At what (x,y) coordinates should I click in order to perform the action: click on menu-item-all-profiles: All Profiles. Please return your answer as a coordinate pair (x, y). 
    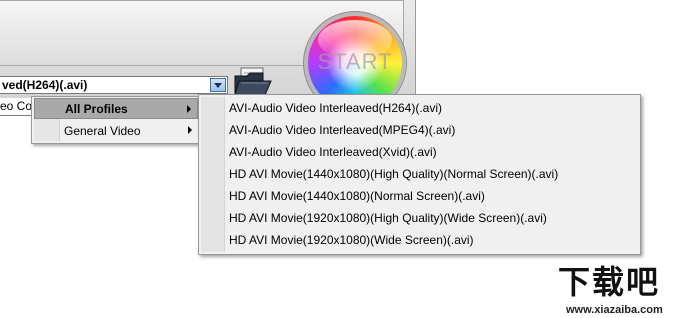
    Looking at the image, I should click on (116, 108).